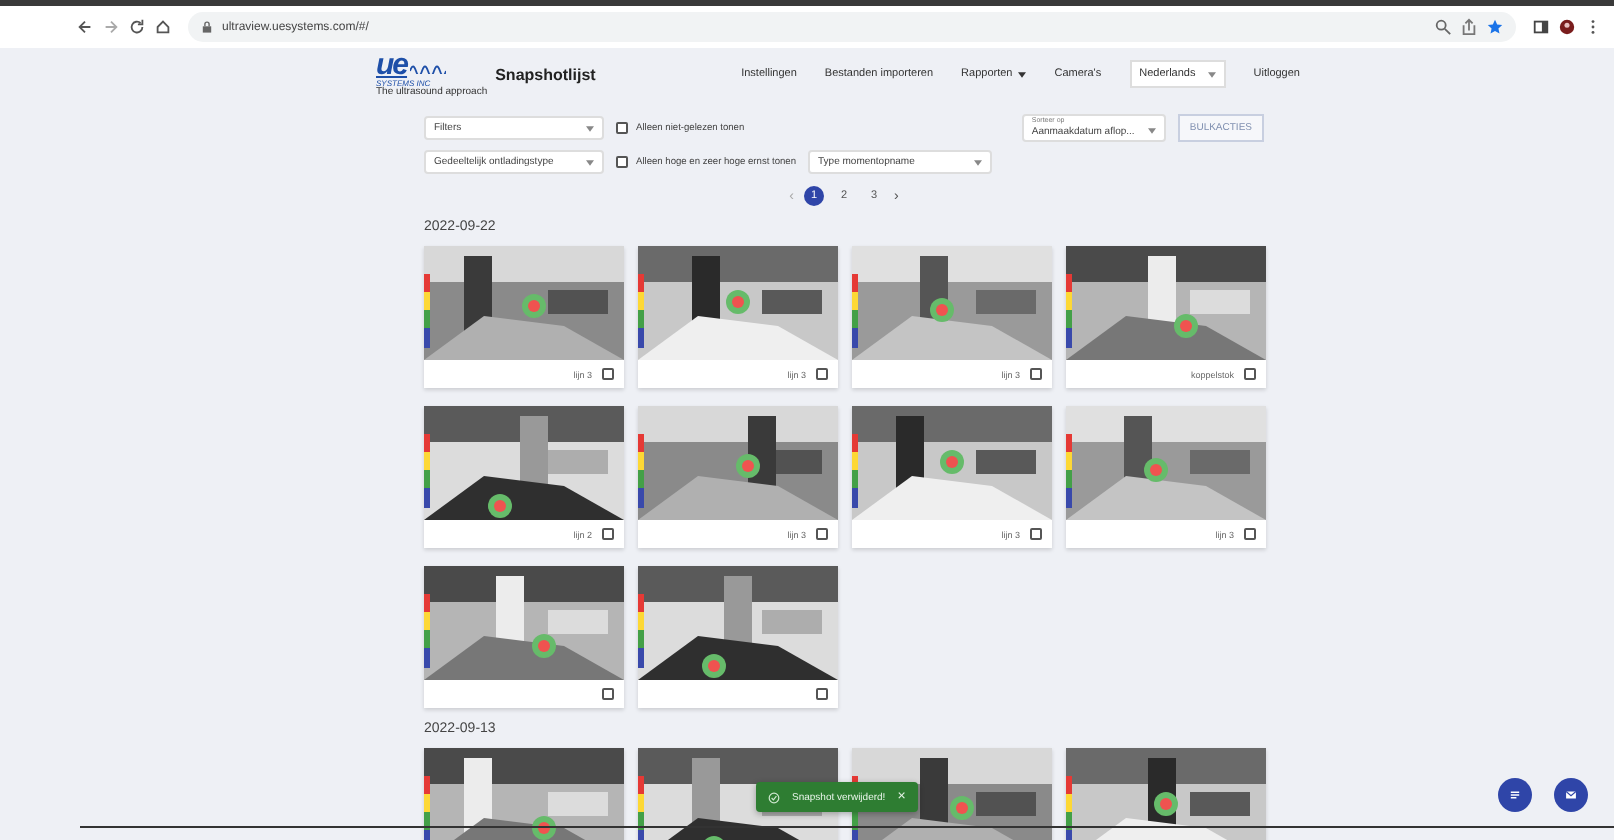 This screenshot has width=1614, height=840. Describe the element at coordinates (137, 27) in the screenshot. I see `reload-icon` at that location.